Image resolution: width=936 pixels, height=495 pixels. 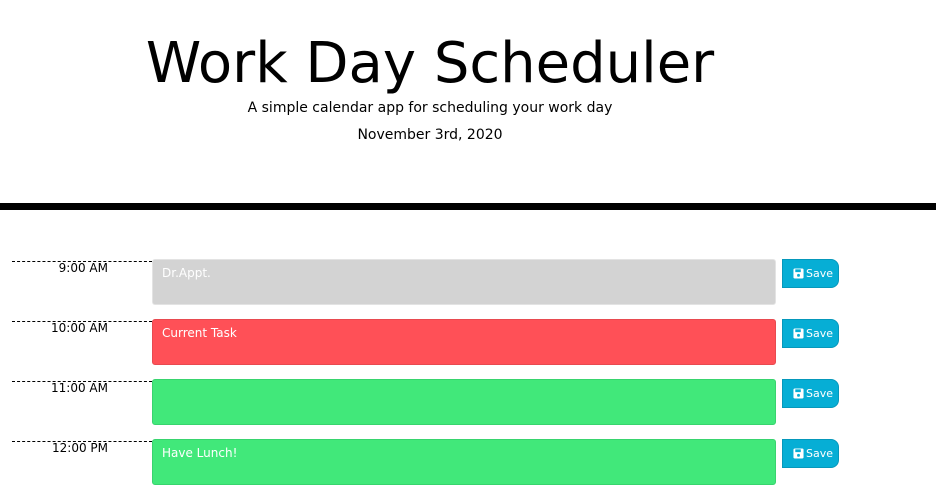 I want to click on time-block-11am: 11:00 AM Save, so click(x=468, y=405).